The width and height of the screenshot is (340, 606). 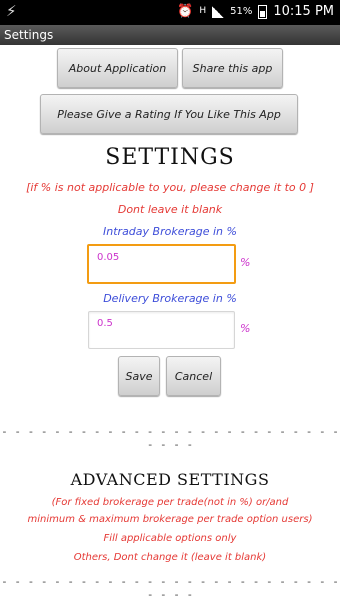 What do you see at coordinates (218, 11) in the screenshot?
I see `signal-icon` at bounding box center [218, 11].